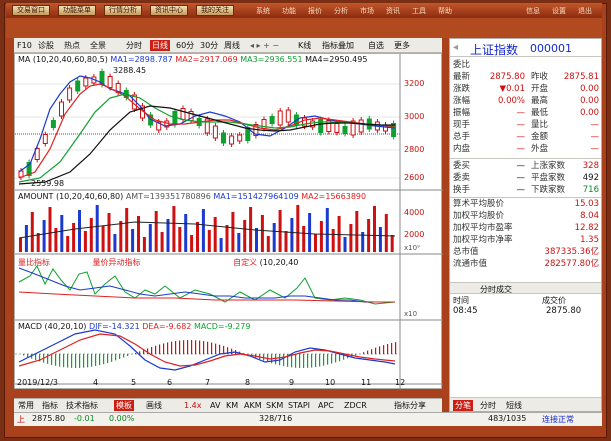 Image resolution: width=611 pixels, height=441 pixels. Describe the element at coordinates (559, 11) in the screenshot. I see `menu-right-settings: 设置` at that location.